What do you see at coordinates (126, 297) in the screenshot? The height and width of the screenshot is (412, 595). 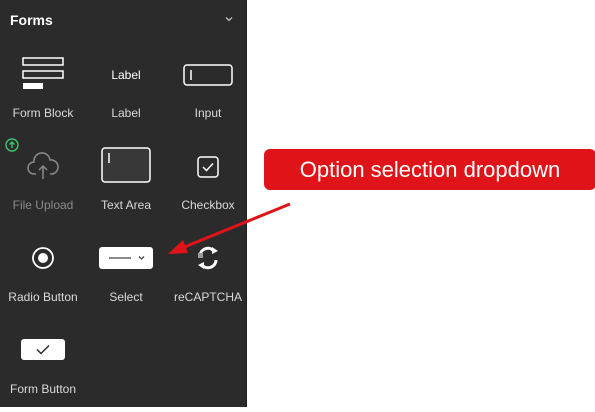 I see `item-label: Select` at bounding box center [126, 297].